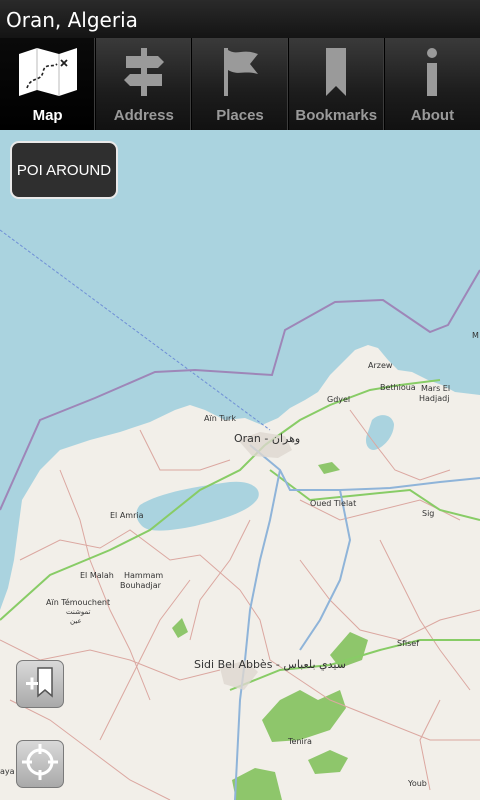 This screenshot has height=800, width=480. Describe the element at coordinates (76, 621) in the screenshot. I see `label-ain-temouchent-ar-2: عين` at that location.